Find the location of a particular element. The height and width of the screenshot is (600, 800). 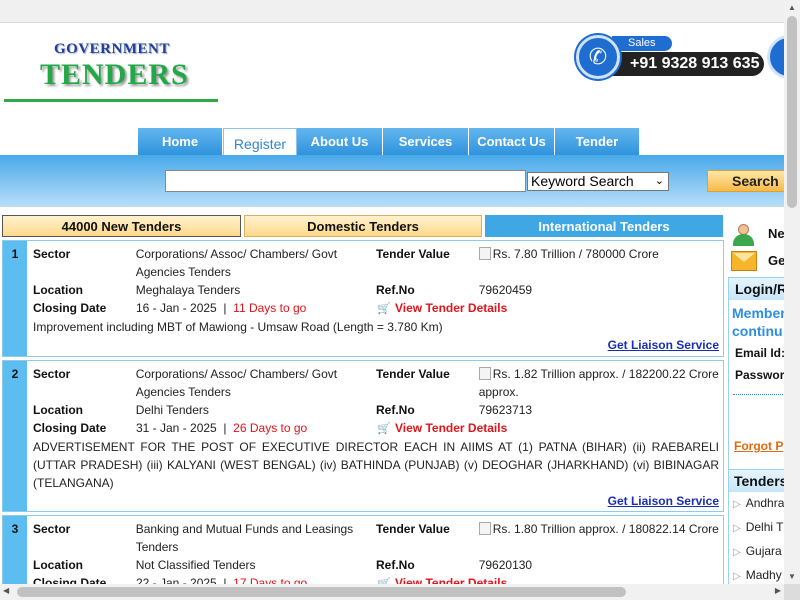

state-item: ▷ Andhra is located at coordinates (756, 504).